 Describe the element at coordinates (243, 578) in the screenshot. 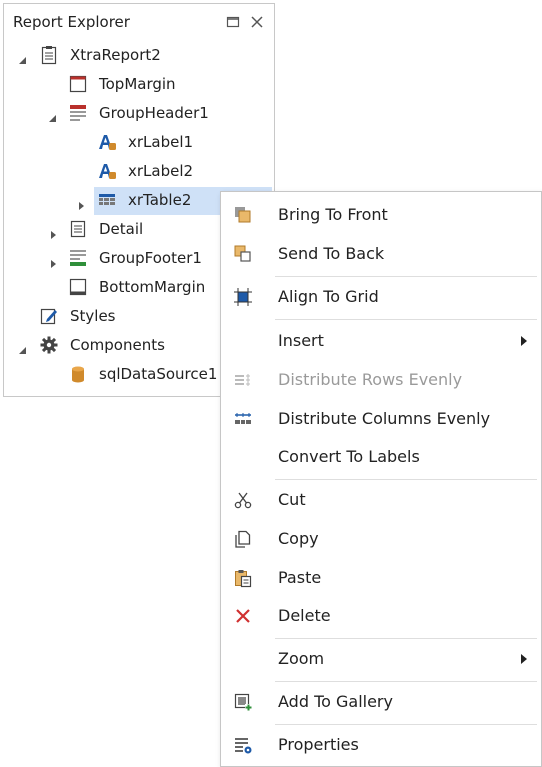

I see `paste-icon` at that location.